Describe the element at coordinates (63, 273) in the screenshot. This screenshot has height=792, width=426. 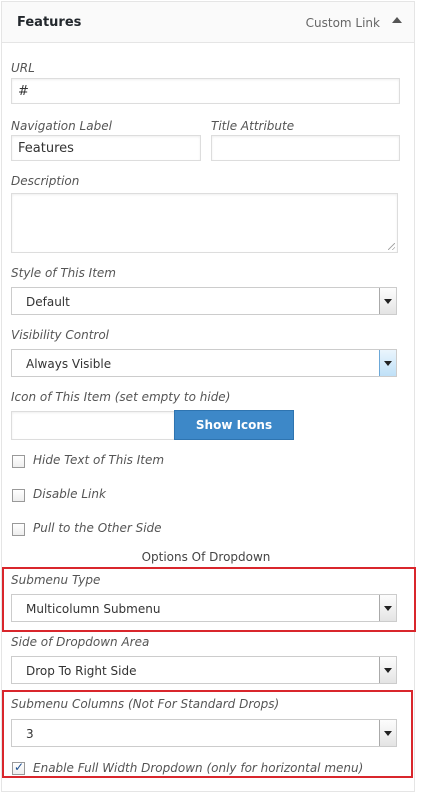
I see `style-label: Style of This Item` at that location.